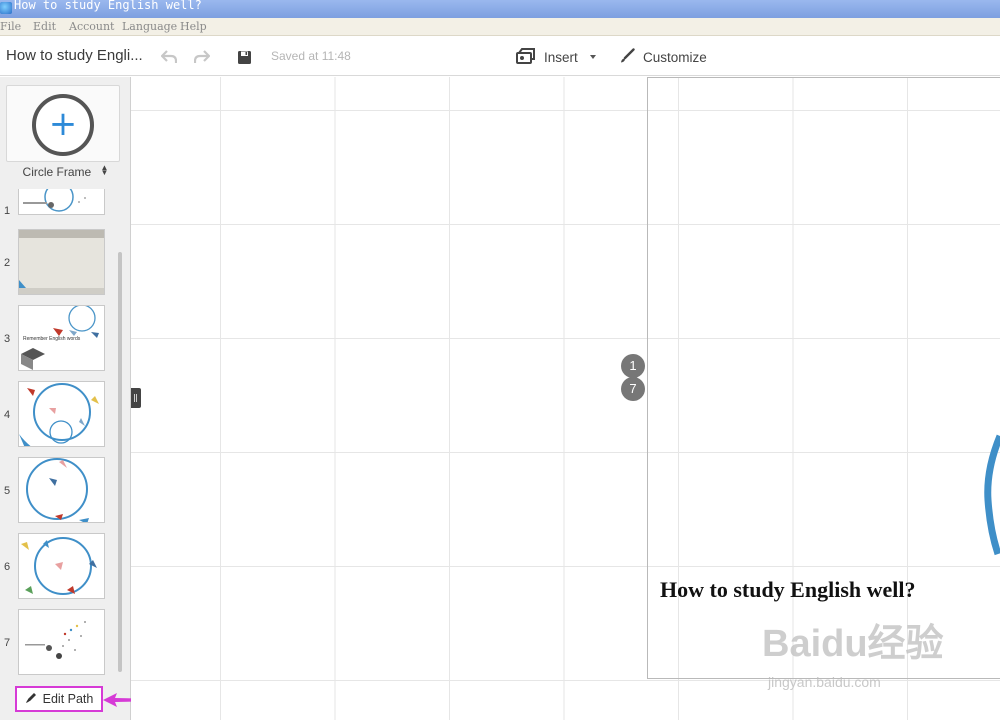 The image size is (1000, 720). I want to click on brush-icon, so click(627, 57).